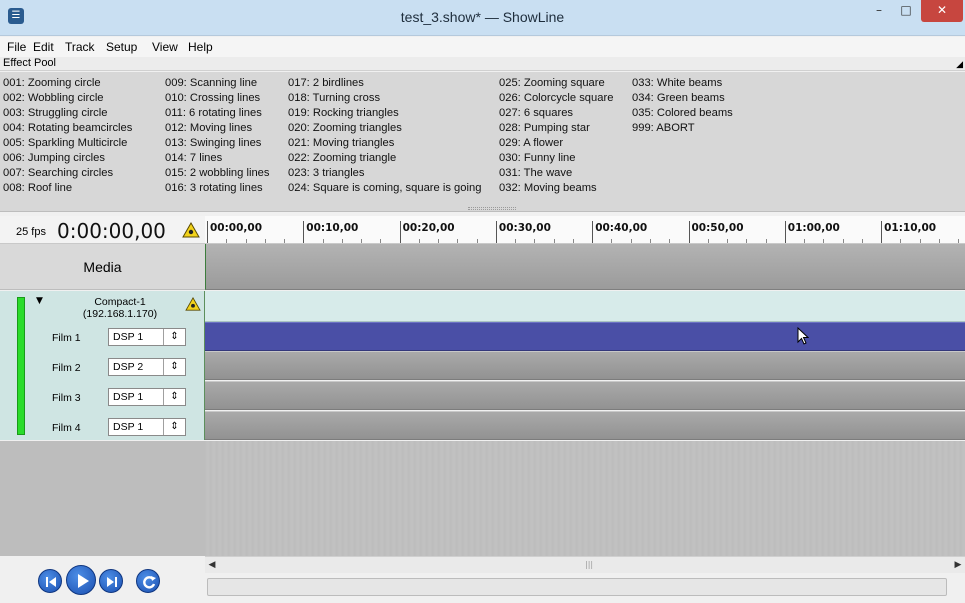 The height and width of the screenshot is (603, 965). What do you see at coordinates (482, 64) in the screenshot?
I see `effect-pool-header: Effect Pool ◢` at bounding box center [482, 64].